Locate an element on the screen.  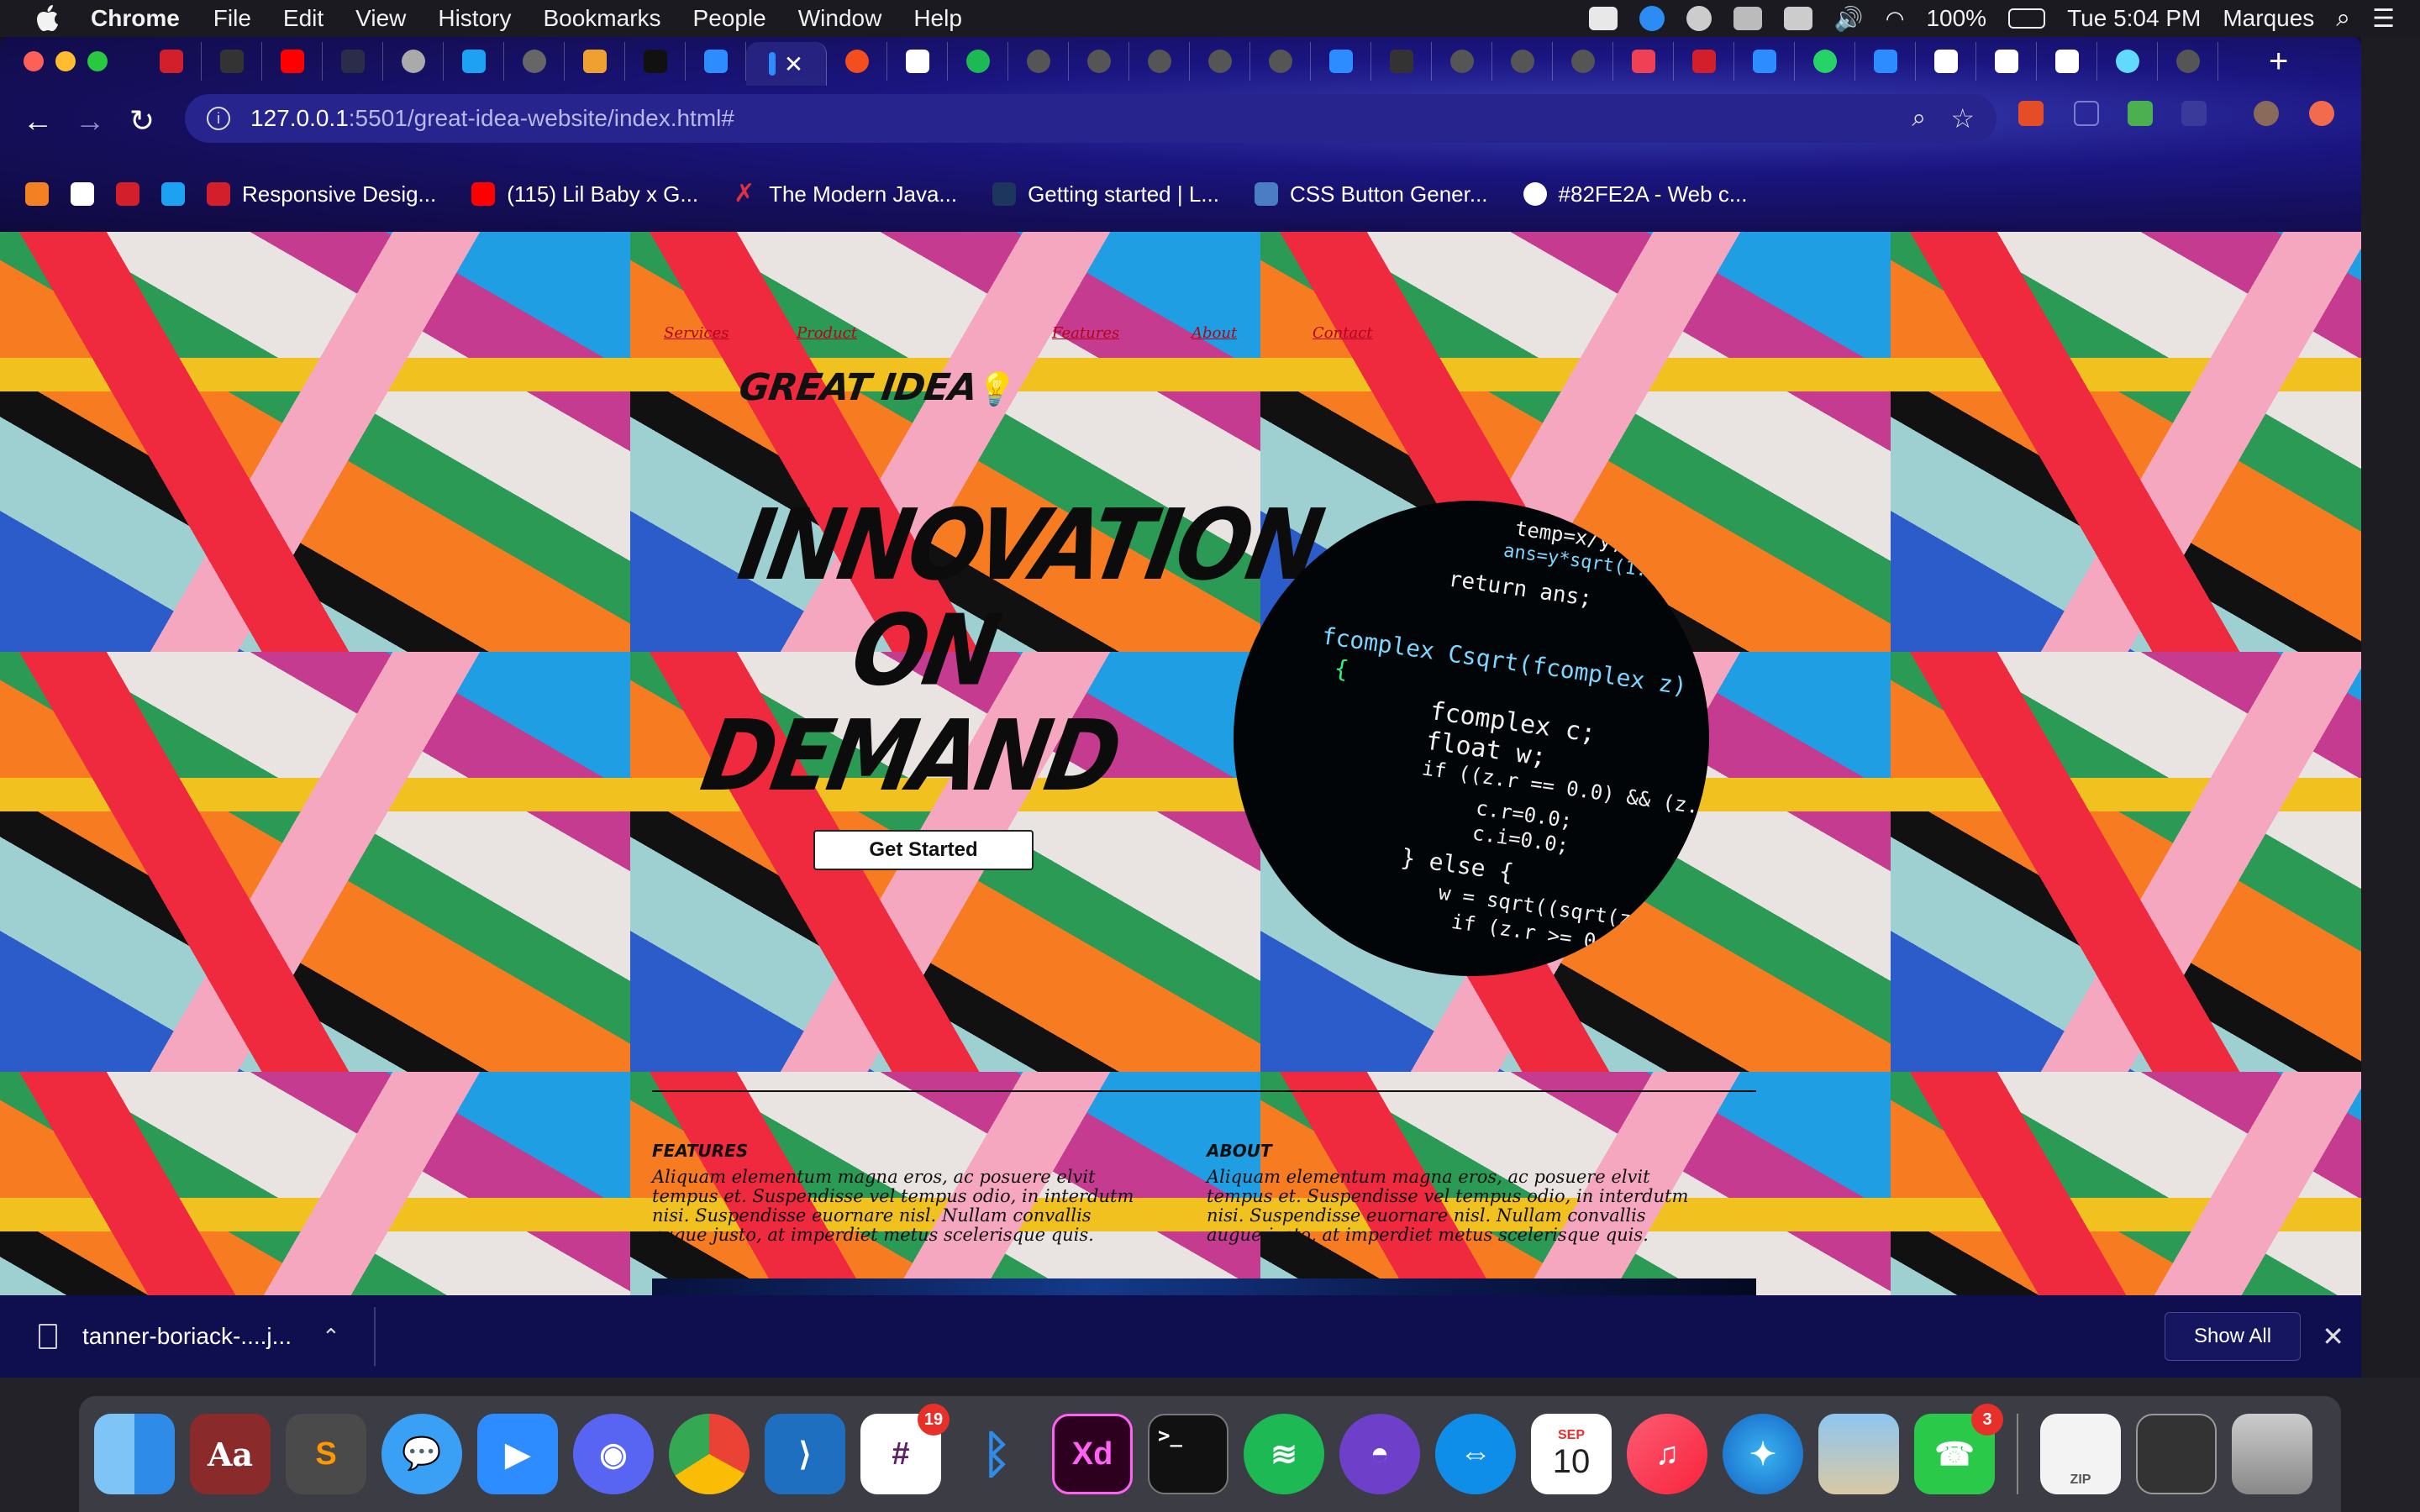
terminal-icon: >_ is located at coordinates (1188, 1454).